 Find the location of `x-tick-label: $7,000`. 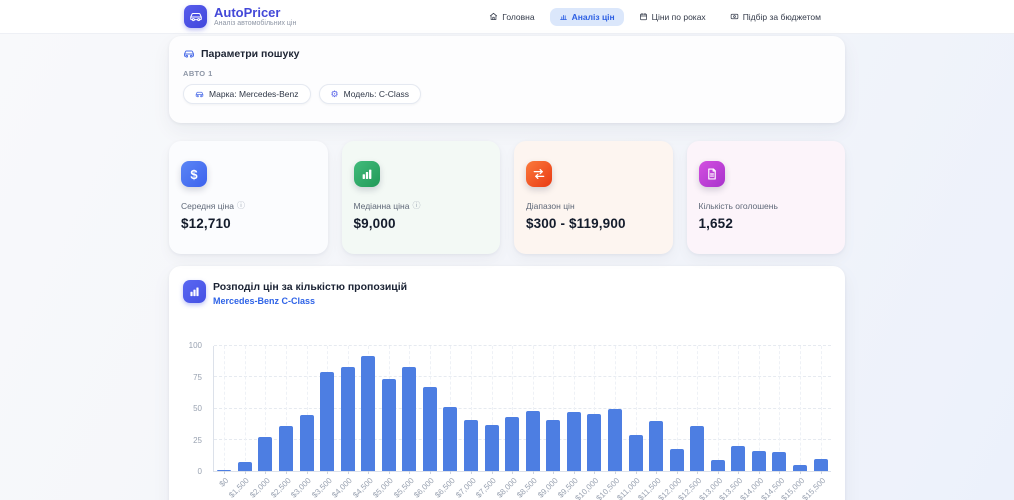

x-tick-label: $7,000 is located at coordinates (465, 488).